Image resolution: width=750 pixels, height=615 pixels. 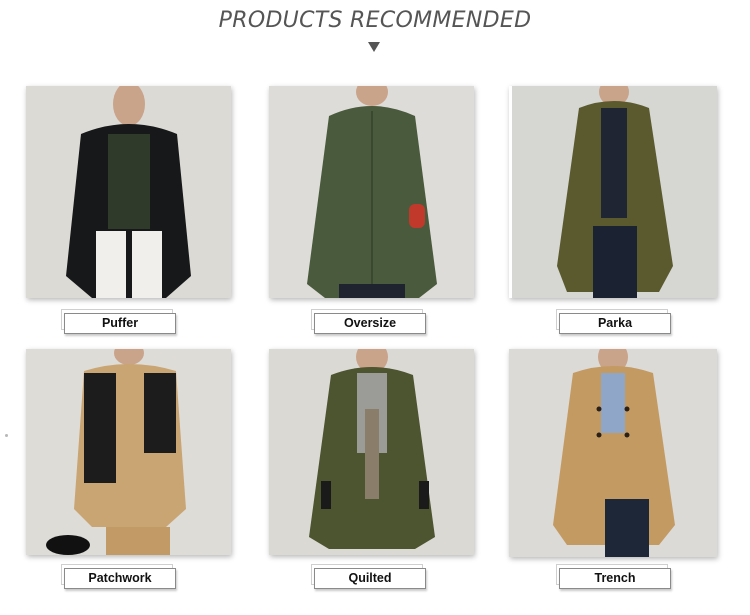 I want to click on product-card-puffer, so click(x=128, y=192).